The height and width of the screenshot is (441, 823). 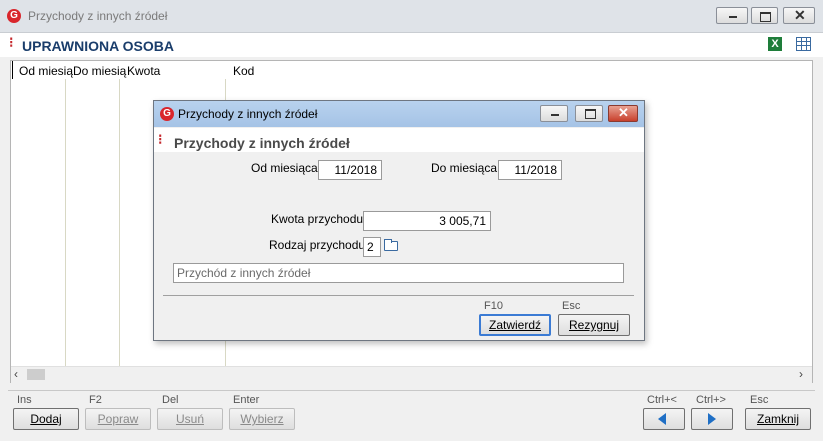 What do you see at coordinates (190, 419) in the screenshot?
I see `delete-button: Usuń` at bounding box center [190, 419].